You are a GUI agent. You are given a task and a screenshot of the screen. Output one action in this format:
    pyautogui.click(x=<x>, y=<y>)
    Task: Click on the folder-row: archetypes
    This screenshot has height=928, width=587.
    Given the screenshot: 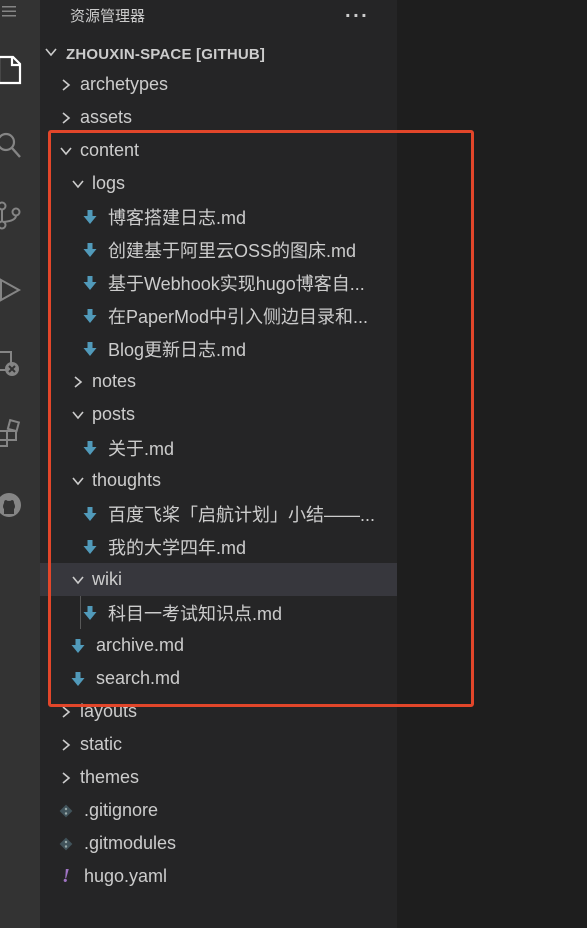 What is the action you would take?
    pyautogui.click(x=218, y=84)
    